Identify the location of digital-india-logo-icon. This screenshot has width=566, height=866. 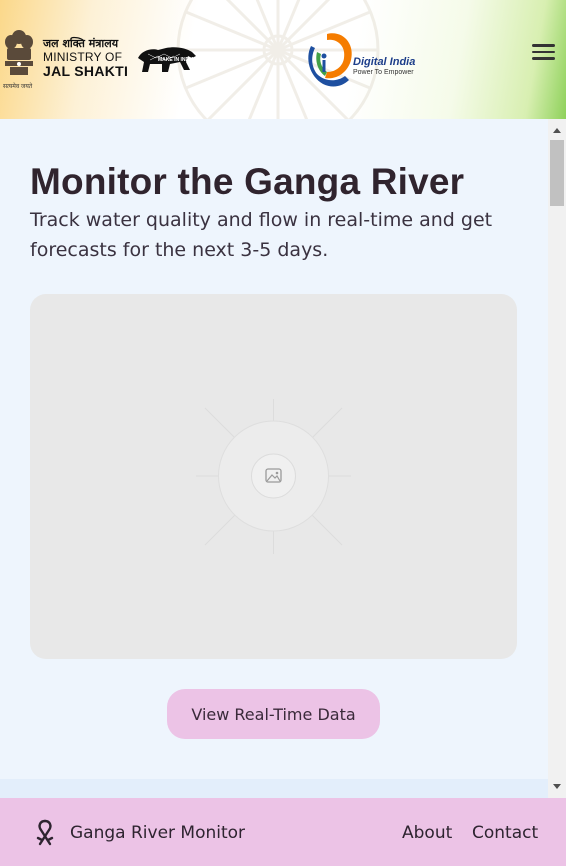
(329, 59).